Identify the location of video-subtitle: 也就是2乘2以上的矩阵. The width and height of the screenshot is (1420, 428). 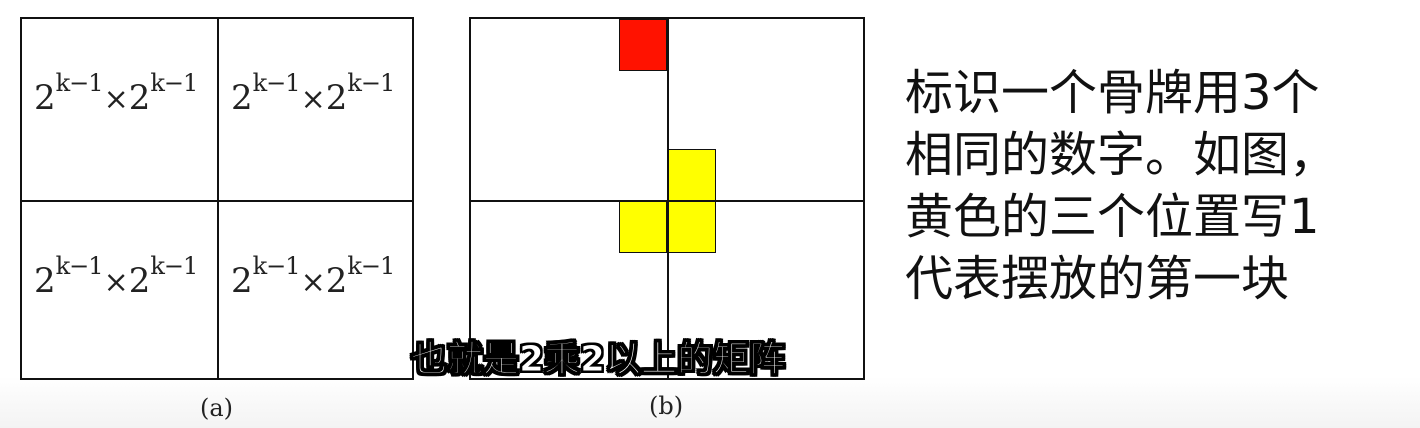
(598, 360).